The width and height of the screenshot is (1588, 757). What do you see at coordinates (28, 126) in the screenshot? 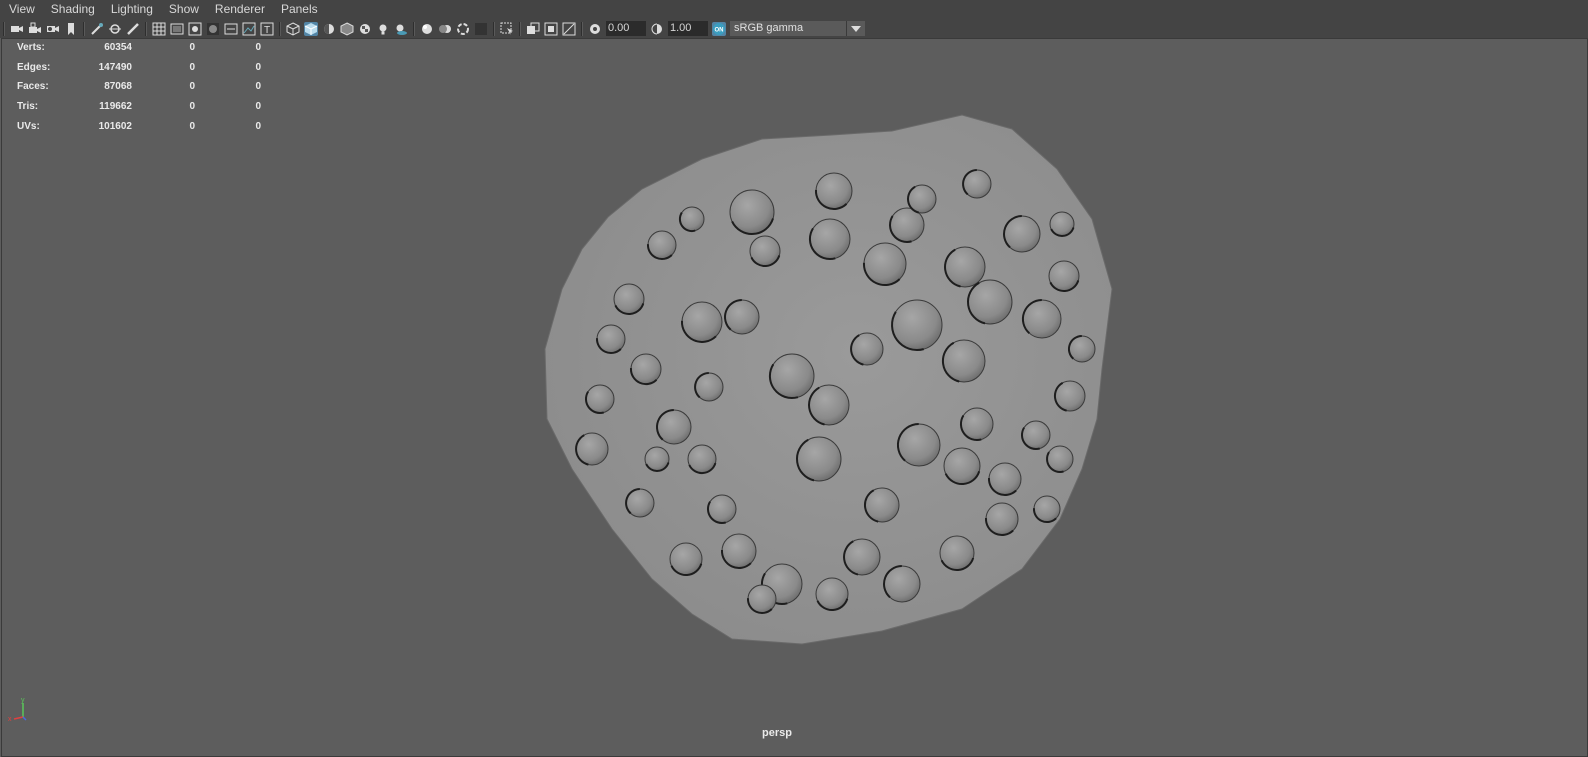
I see `hud-label: UVs:` at bounding box center [28, 126].